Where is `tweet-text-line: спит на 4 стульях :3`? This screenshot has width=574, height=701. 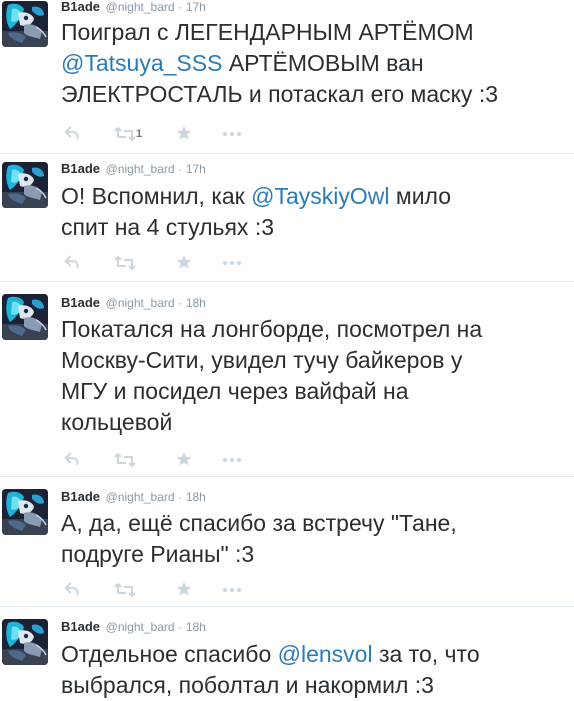 tweet-text-line: спит на 4 стульях :3 is located at coordinates (168, 227).